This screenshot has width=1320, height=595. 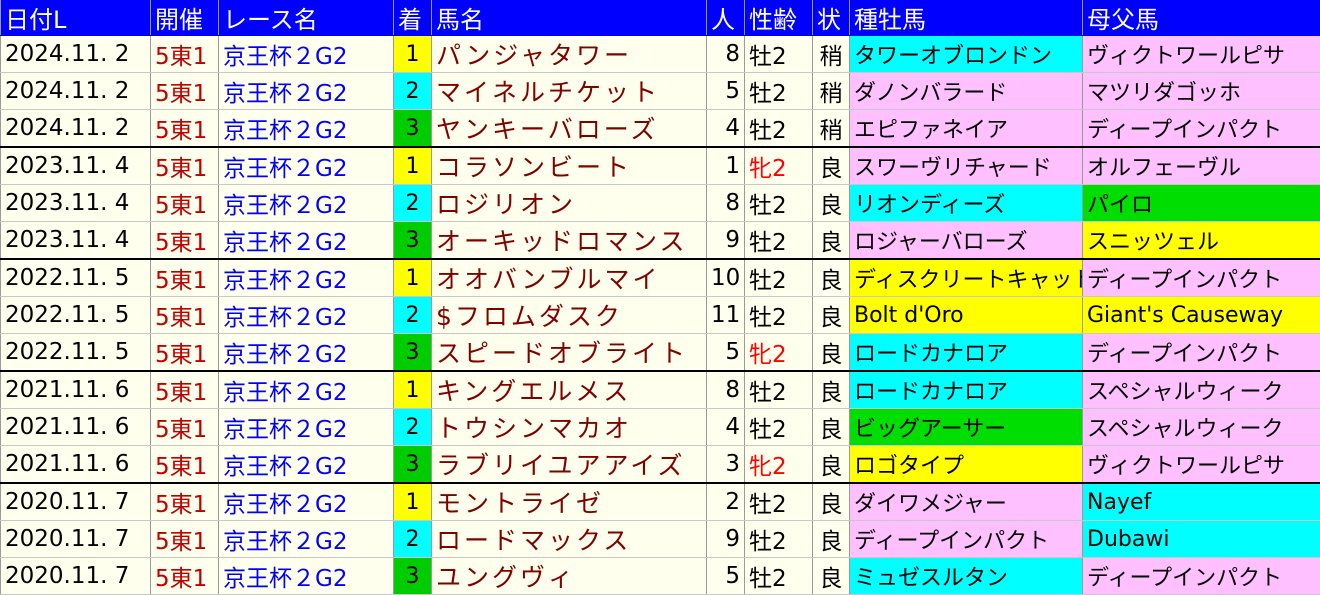 I want to click on date-cell: 2023.11. 4, so click(x=76, y=203).